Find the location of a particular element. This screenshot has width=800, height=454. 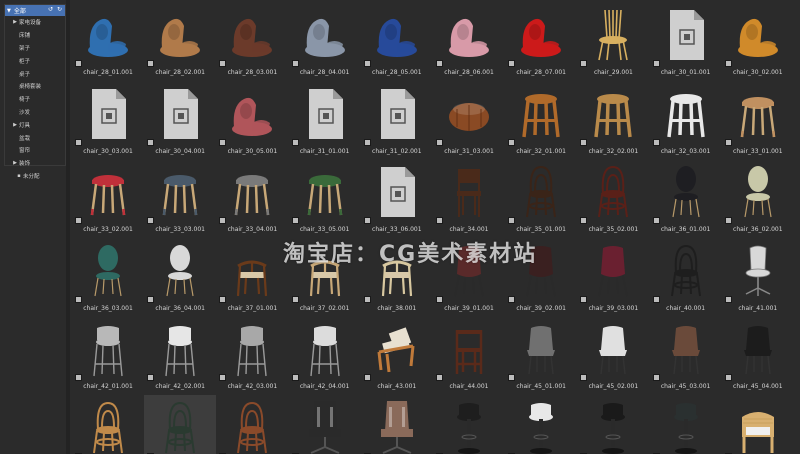

asset-tile: chair_44.001 is located at coordinates (469, 355).